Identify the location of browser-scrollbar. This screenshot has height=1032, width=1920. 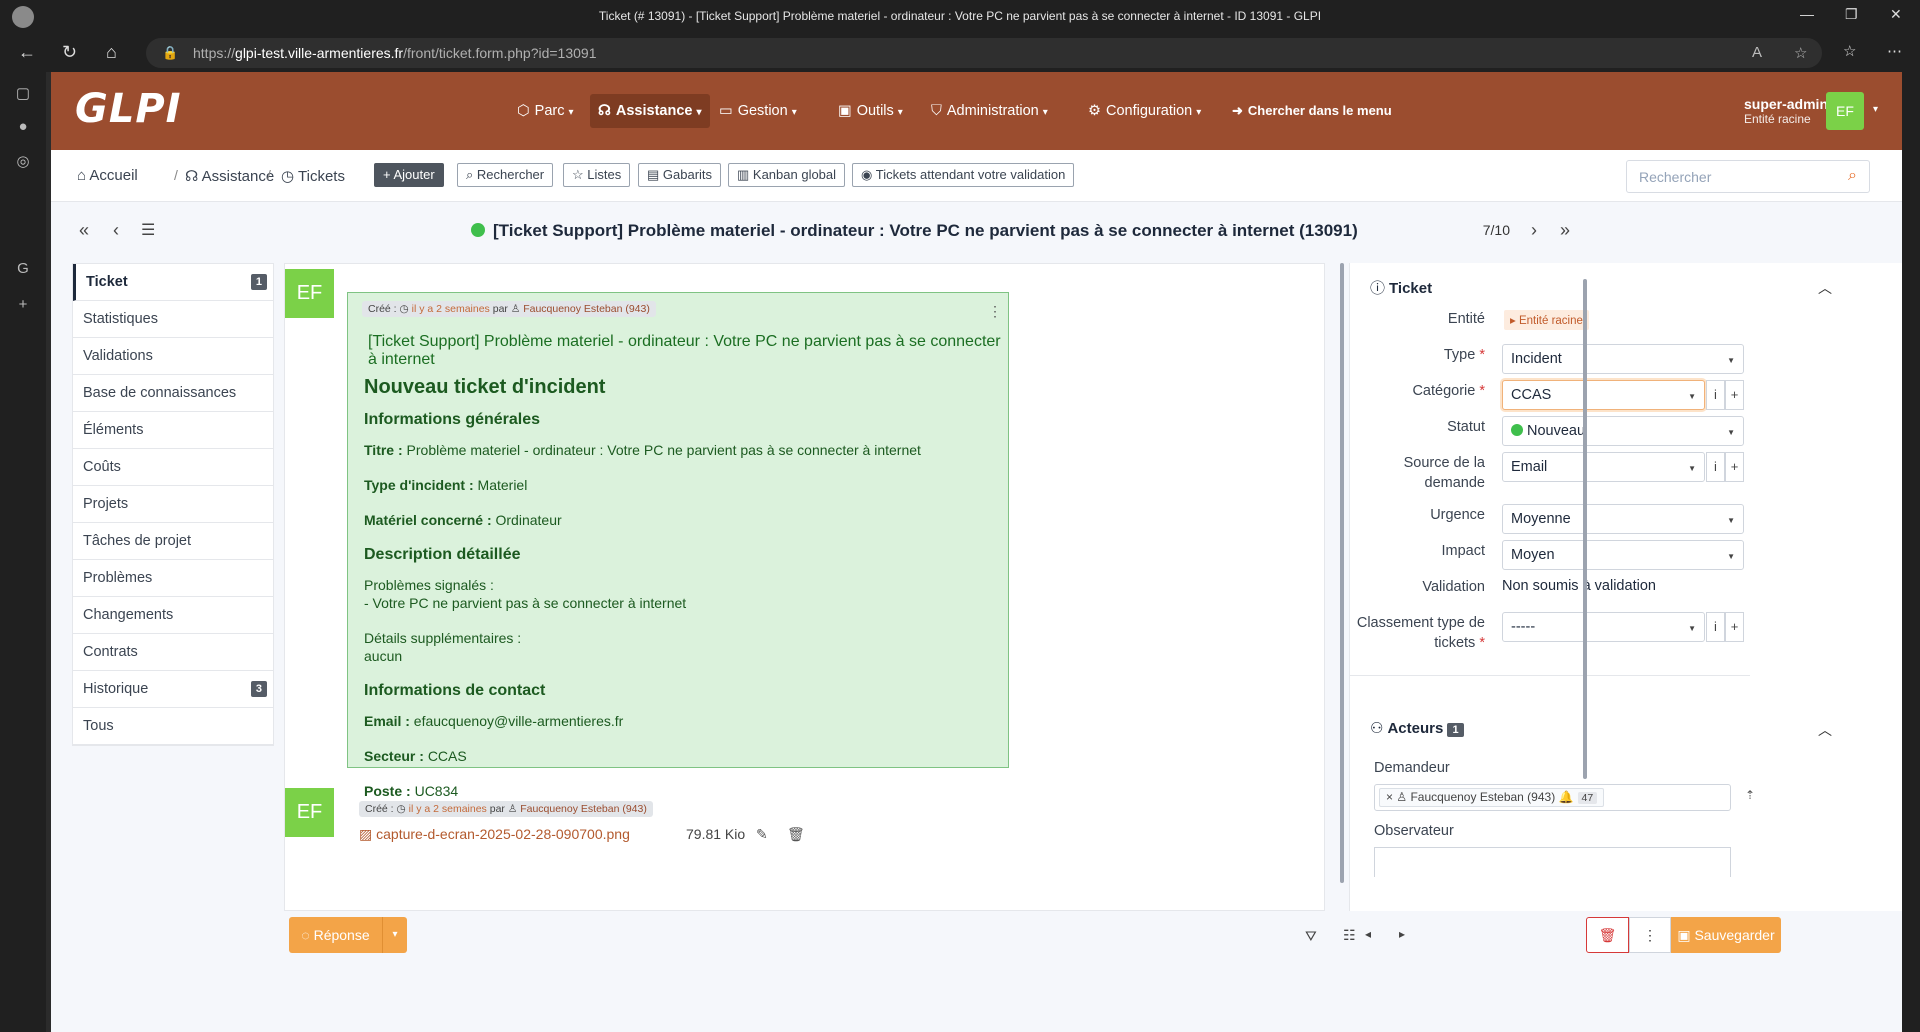
(1911, 552).